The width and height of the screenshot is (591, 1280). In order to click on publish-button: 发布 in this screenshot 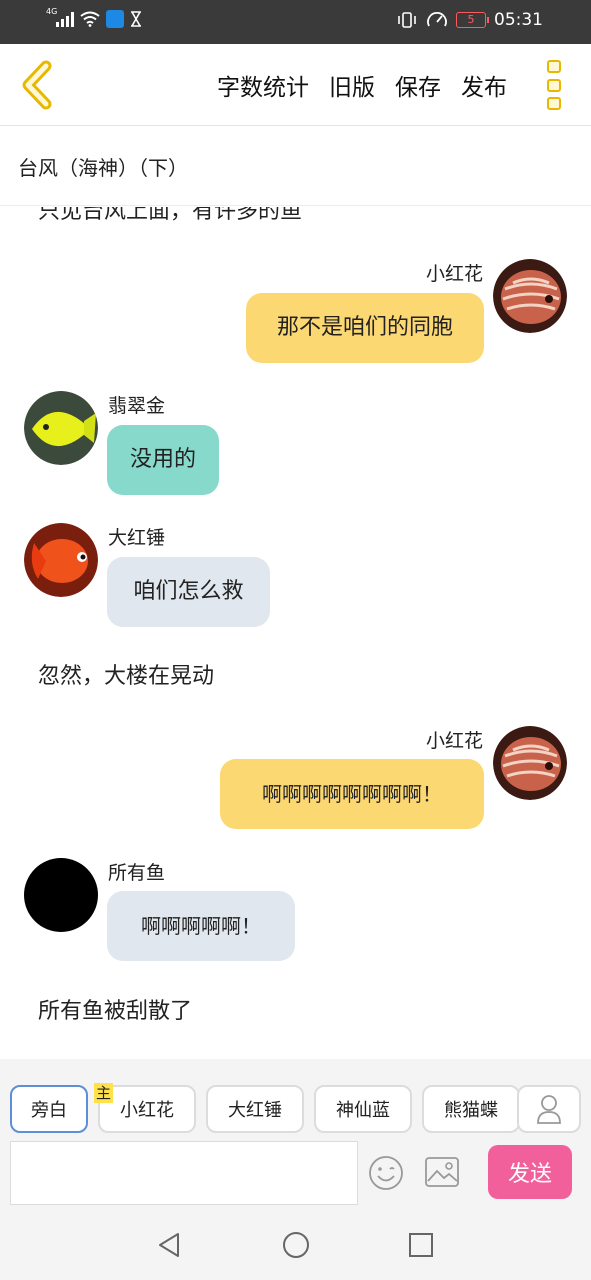, I will do `click(484, 85)`.